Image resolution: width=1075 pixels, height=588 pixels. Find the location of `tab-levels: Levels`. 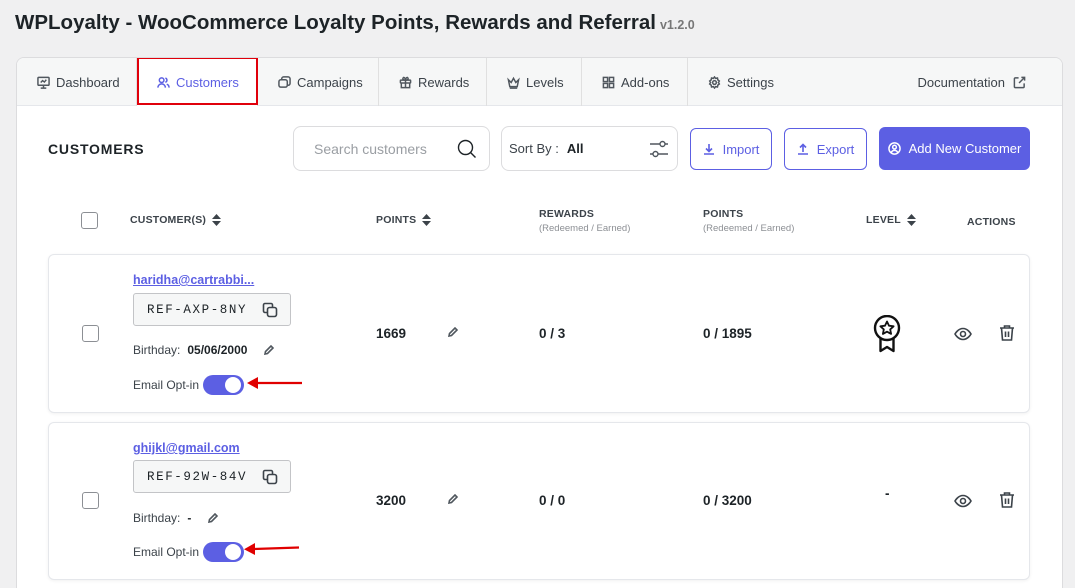

tab-levels: Levels is located at coordinates (534, 82).